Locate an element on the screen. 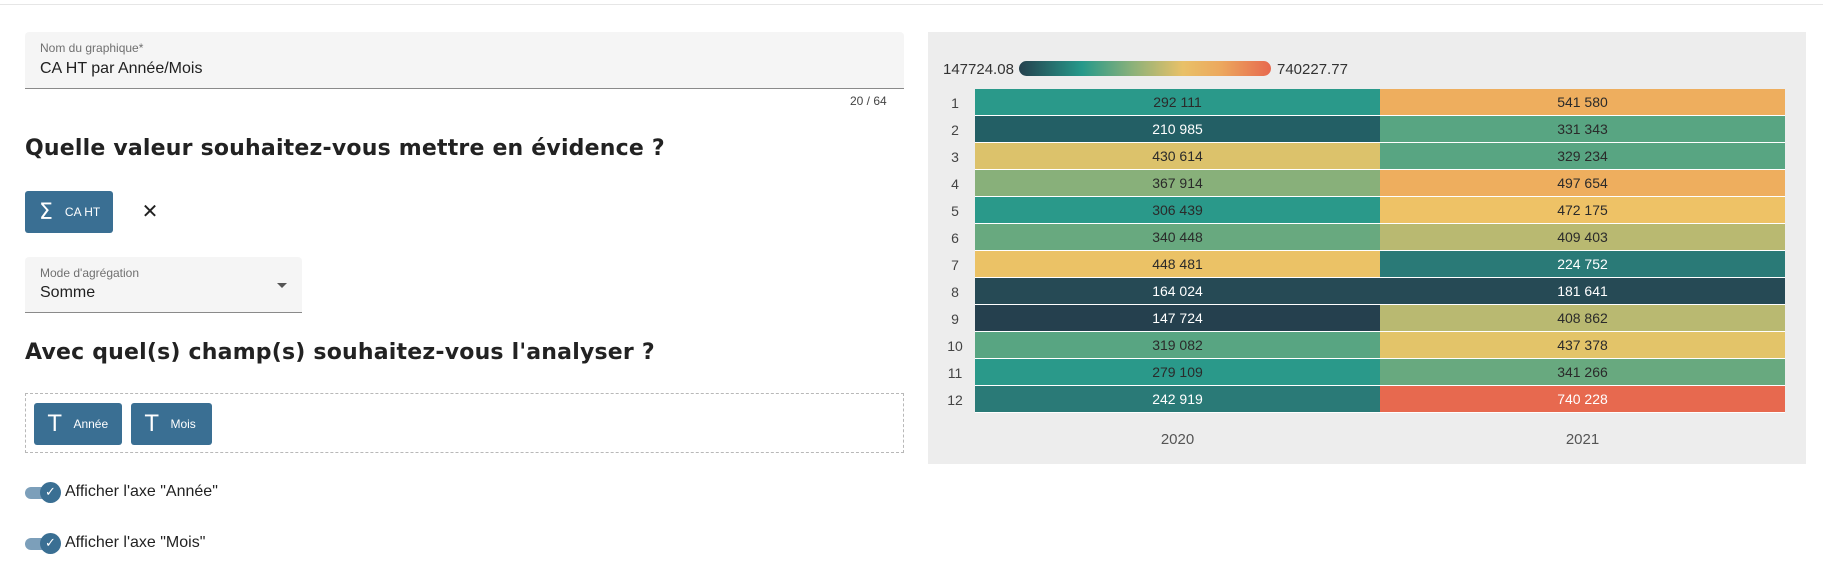  sigma-icon: Σ is located at coordinates (46, 212).